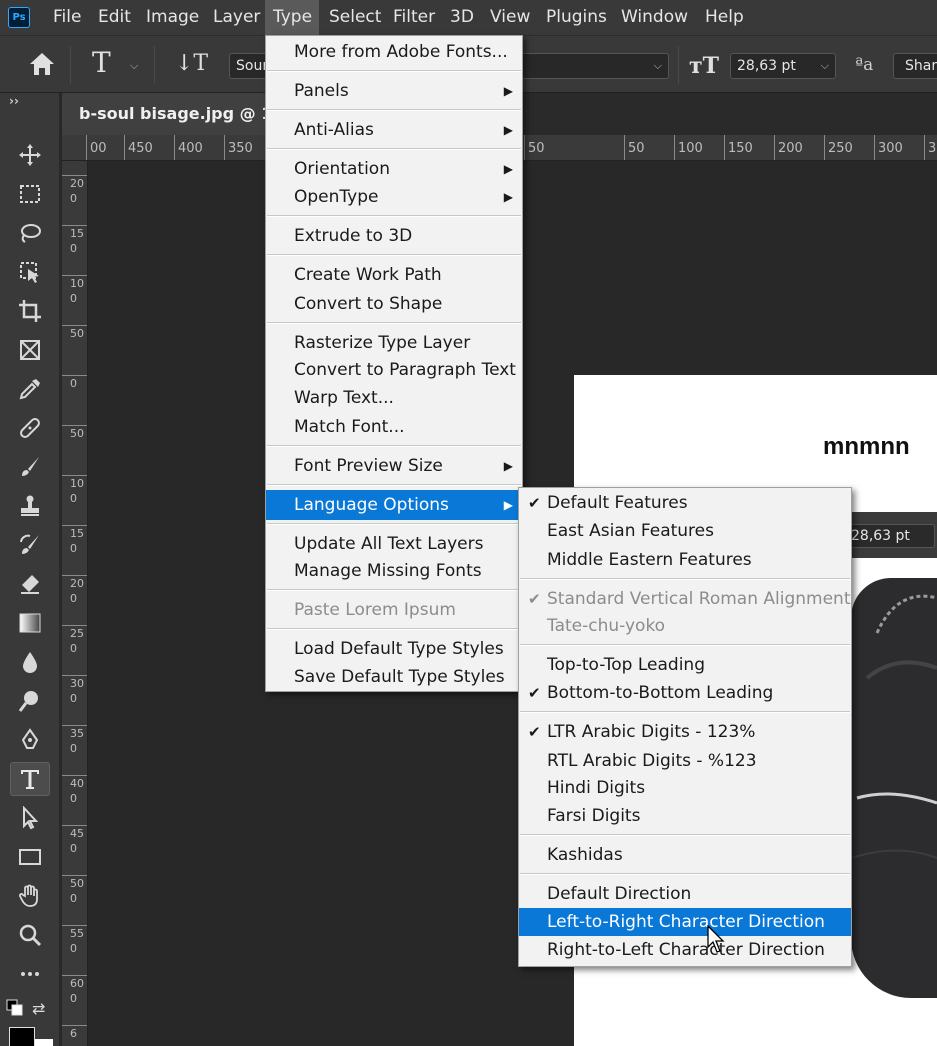 Image resolution: width=937 pixels, height=1046 pixels. I want to click on menu-item-anti-alias: Anti-Alias ▶, so click(394, 130).